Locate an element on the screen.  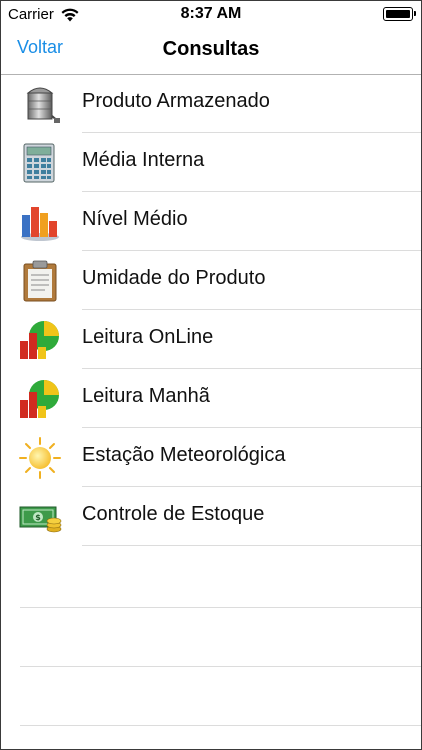
money-icon: $ is located at coordinates (40, 519).